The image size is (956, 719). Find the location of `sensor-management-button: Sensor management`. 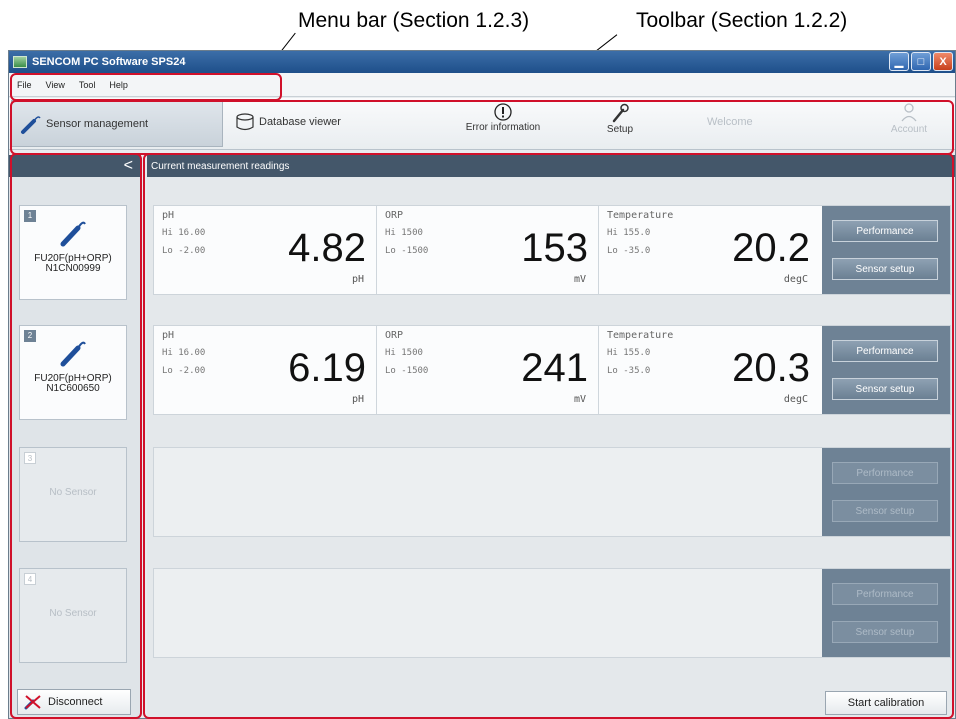

sensor-management-button: Sensor management is located at coordinates (117, 123).